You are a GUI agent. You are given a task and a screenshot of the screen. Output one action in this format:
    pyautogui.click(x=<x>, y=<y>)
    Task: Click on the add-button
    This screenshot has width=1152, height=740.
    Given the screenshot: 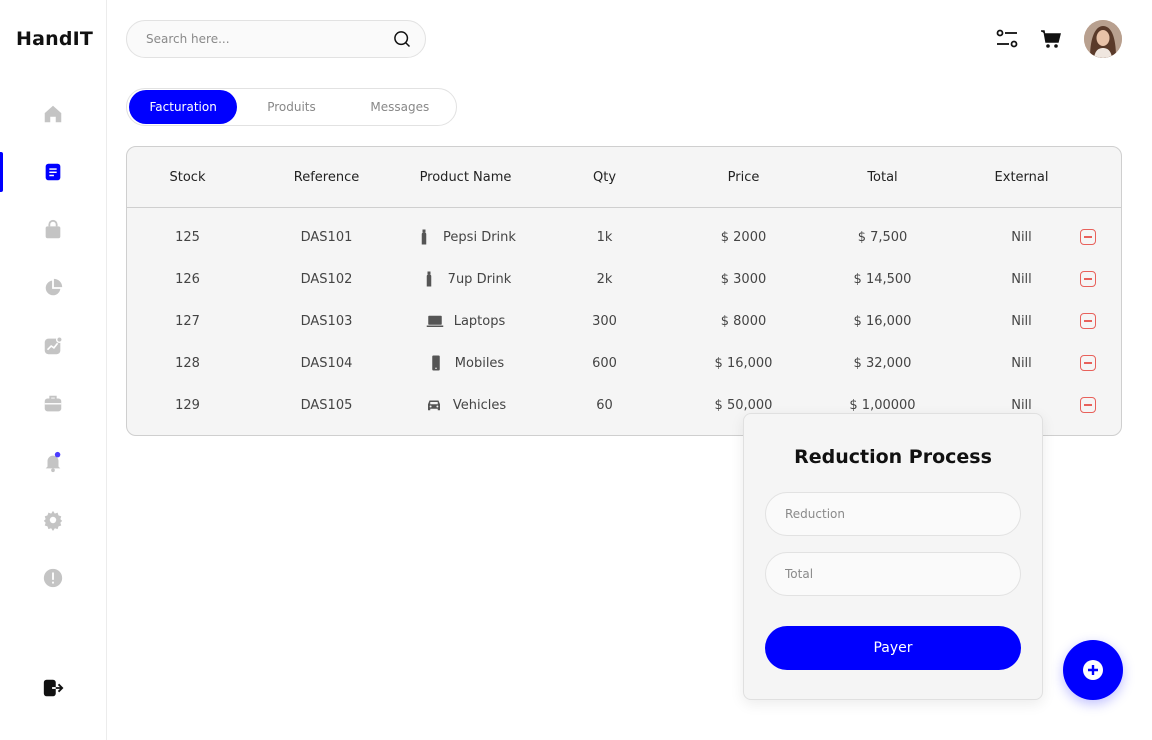 What is the action you would take?
    pyautogui.click(x=1093, y=670)
    